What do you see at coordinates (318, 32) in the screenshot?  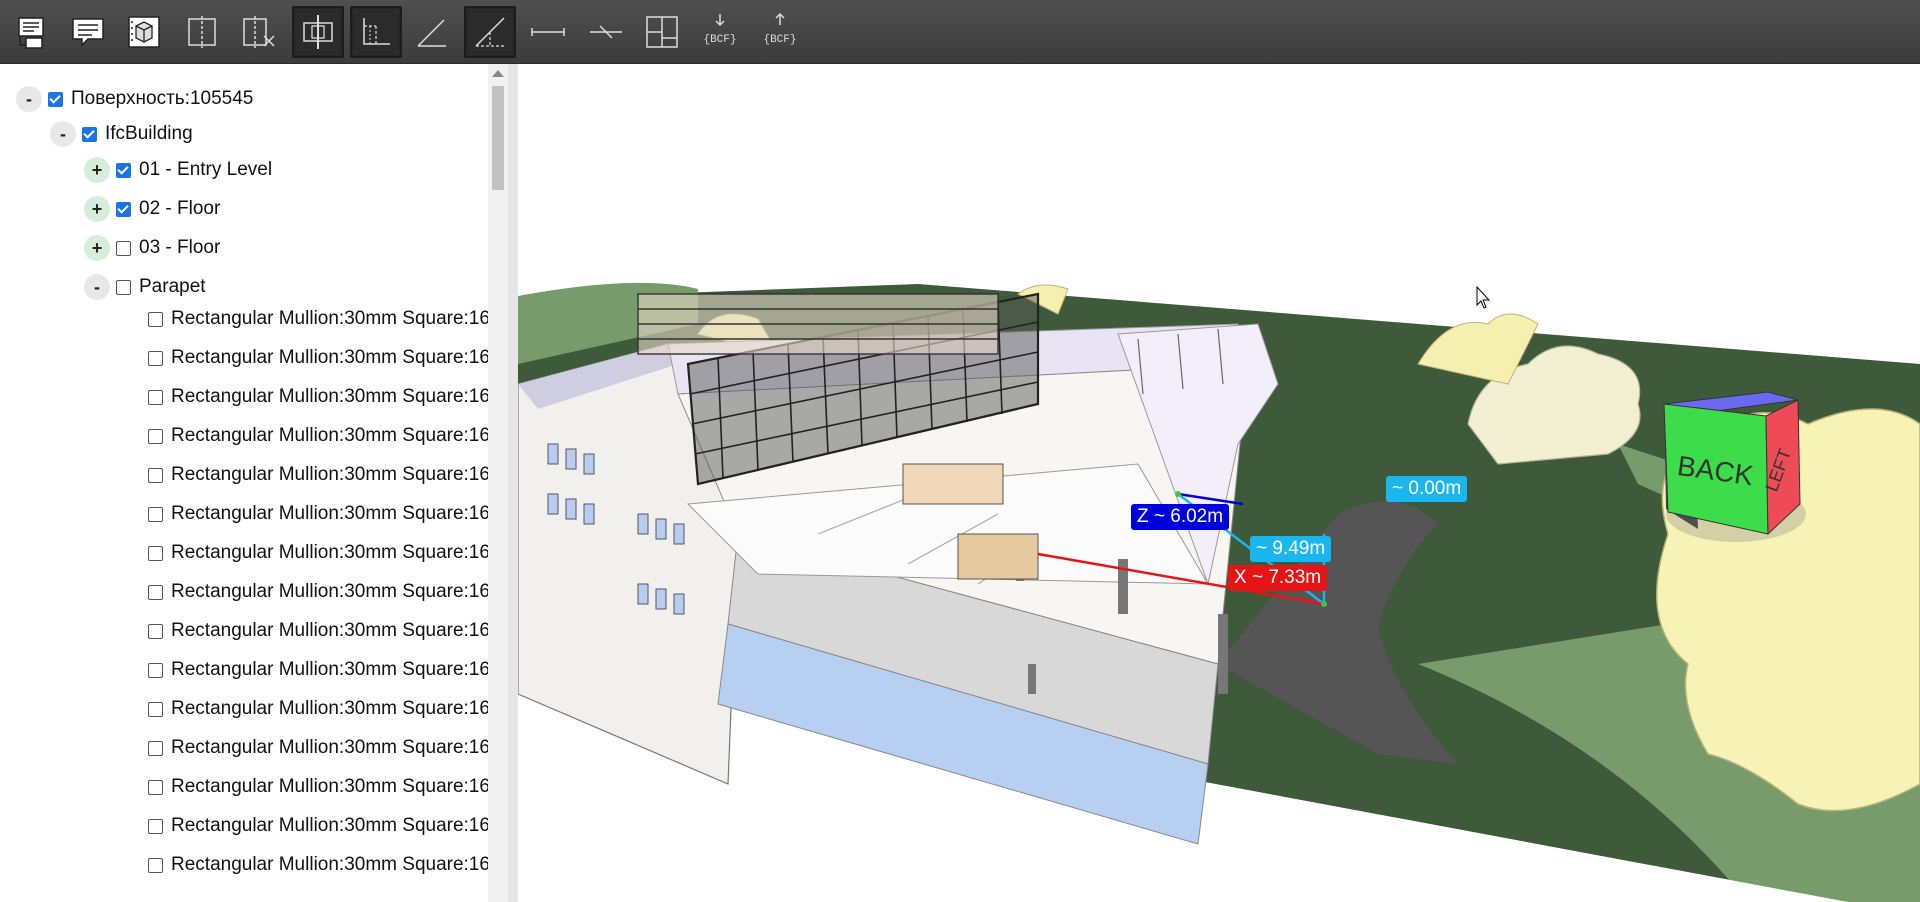 I see `section-box-button` at bounding box center [318, 32].